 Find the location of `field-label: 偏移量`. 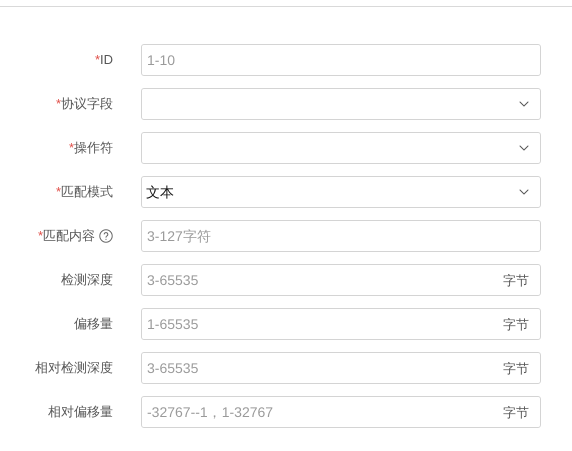

field-label: 偏移量 is located at coordinates (93, 324).